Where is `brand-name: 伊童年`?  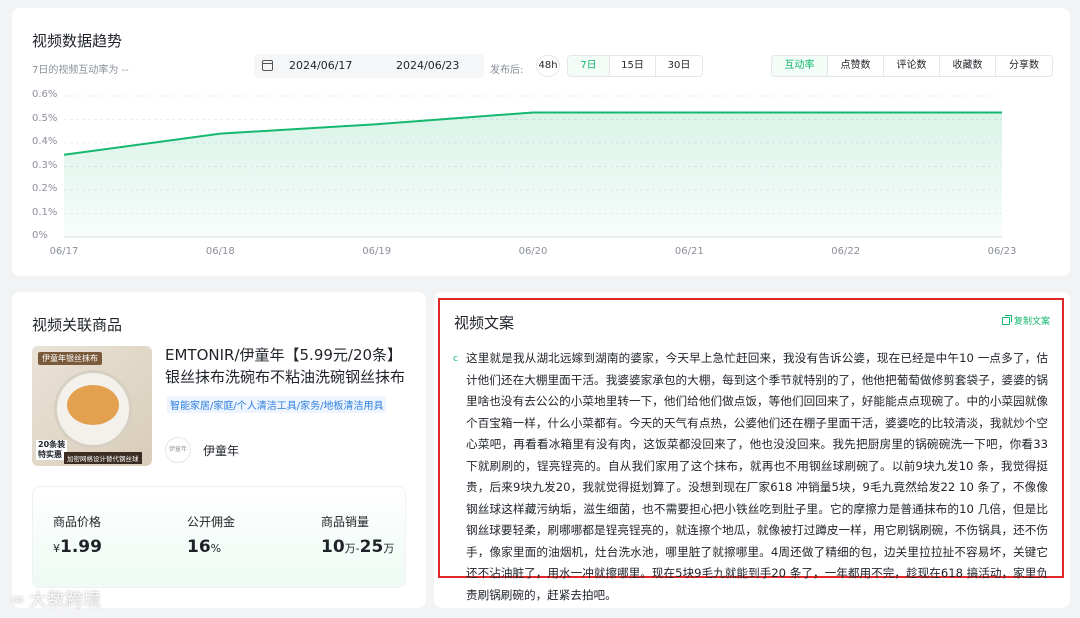
brand-name: 伊童年 is located at coordinates (221, 450).